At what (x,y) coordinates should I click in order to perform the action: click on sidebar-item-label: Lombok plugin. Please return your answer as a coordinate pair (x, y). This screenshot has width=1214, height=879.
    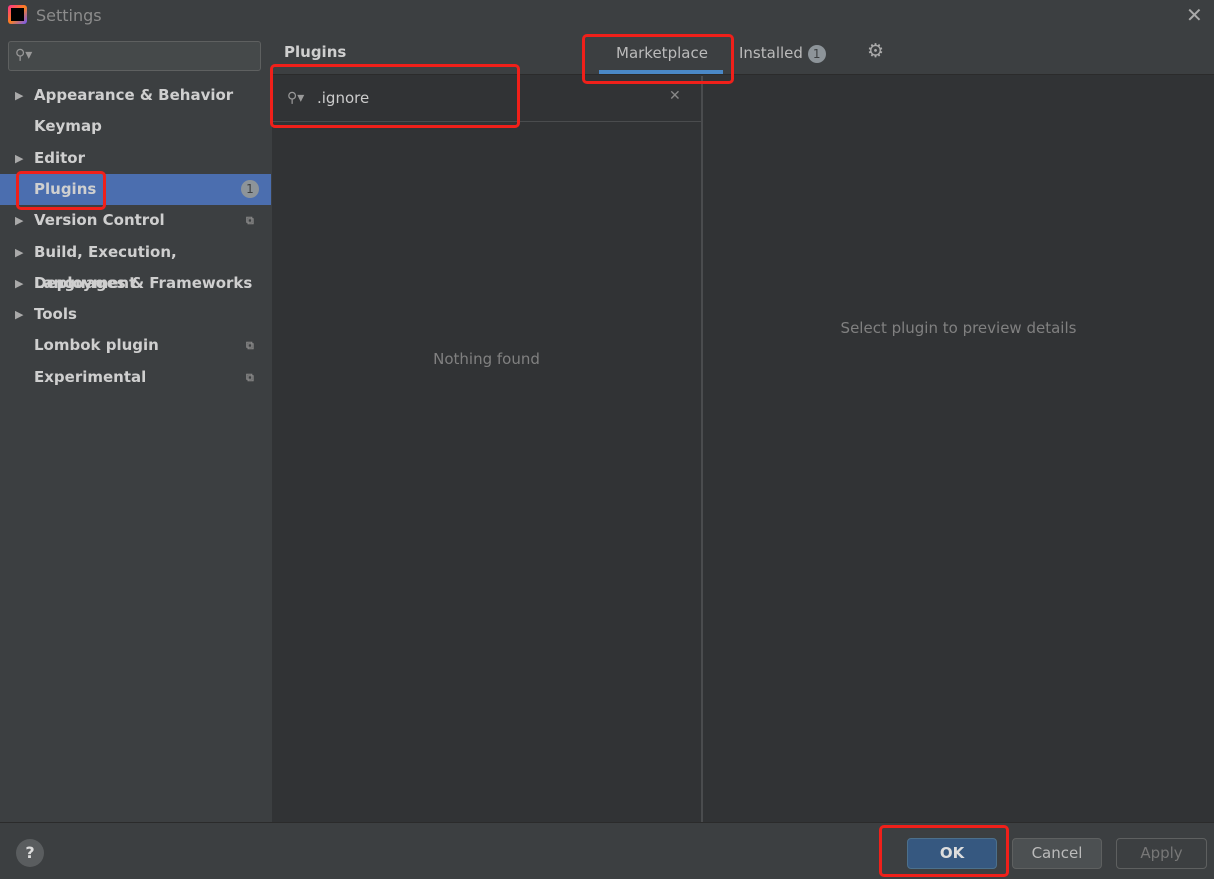
    Looking at the image, I should click on (96, 345).